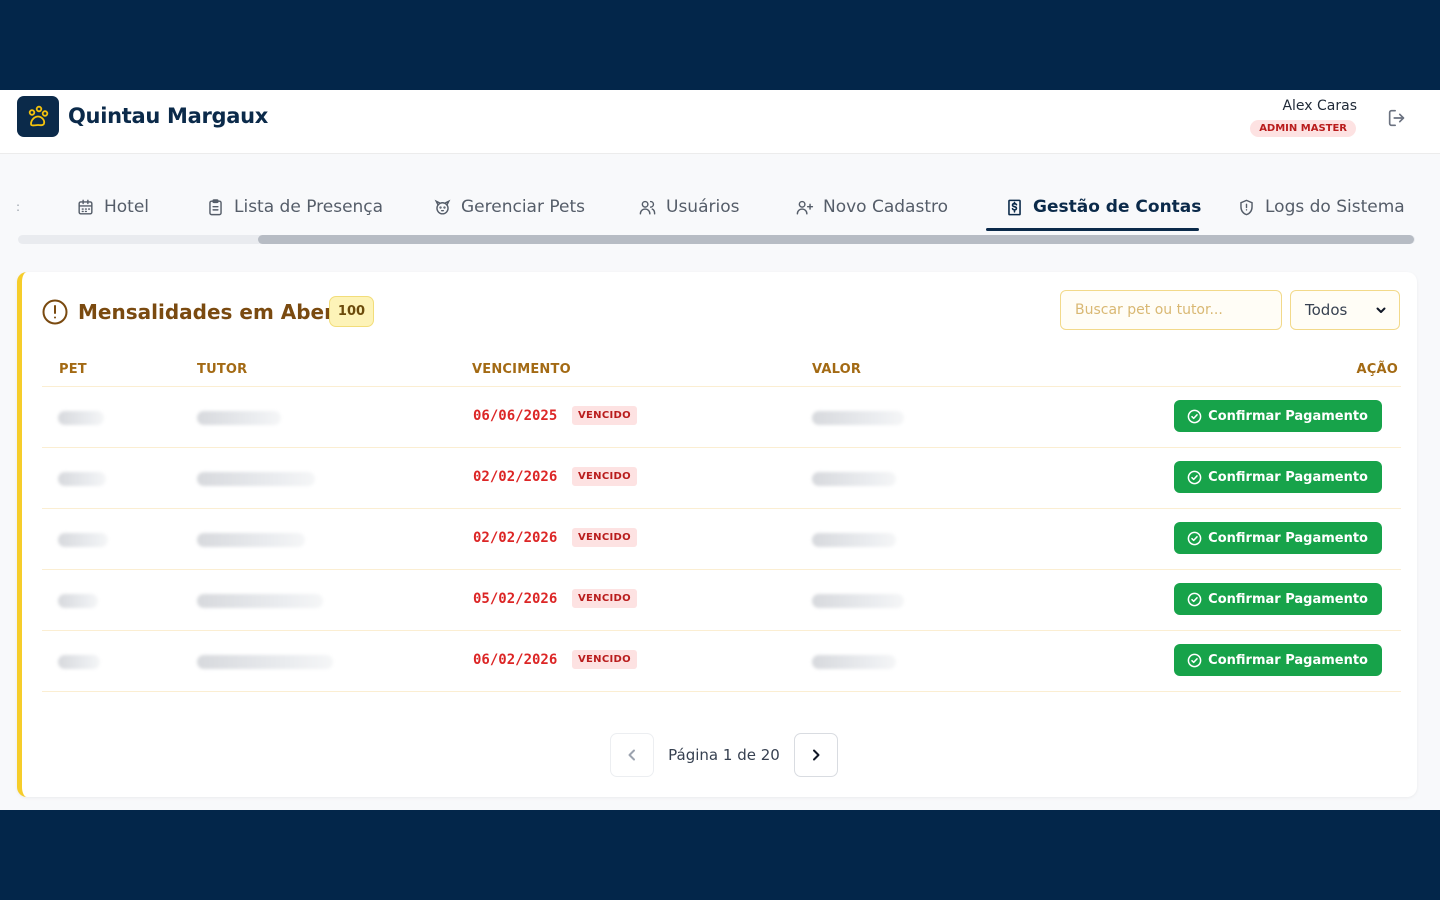 This screenshot has width=1440, height=900. Describe the element at coordinates (351, 311) in the screenshot. I see `count-badge: 100` at that location.